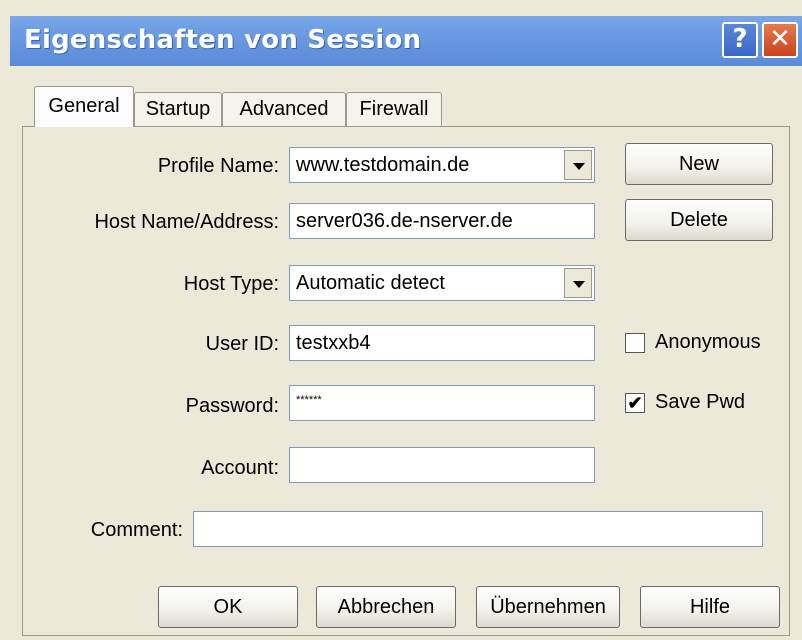  Describe the element at coordinates (780, 40) in the screenshot. I see `close-icon: ✕` at that location.